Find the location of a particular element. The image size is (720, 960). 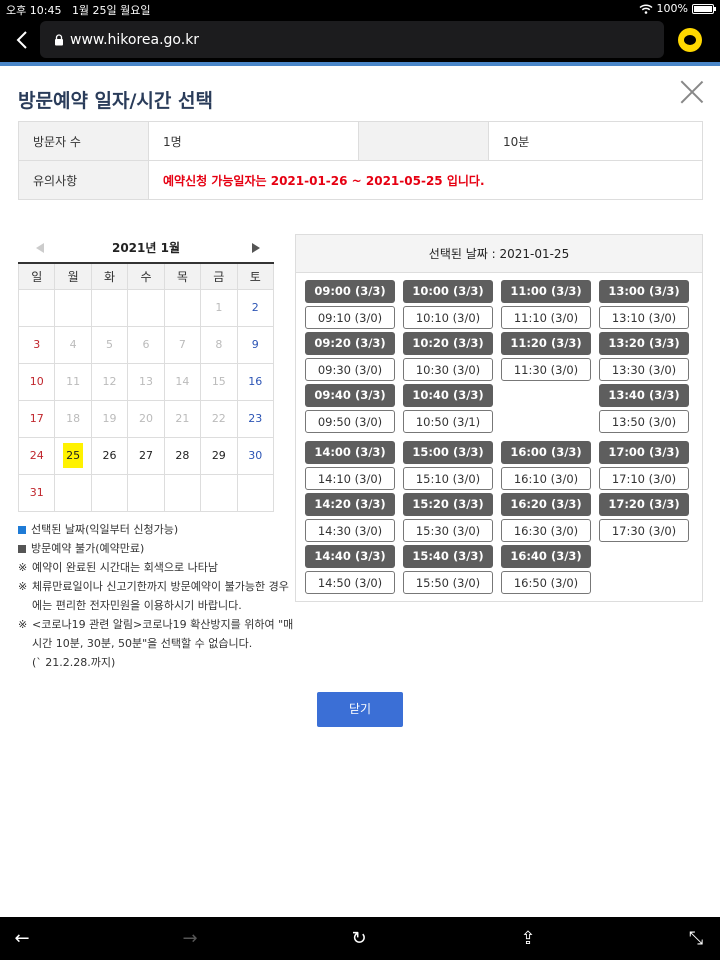

reload-icon: ↻ is located at coordinates (359, 939).